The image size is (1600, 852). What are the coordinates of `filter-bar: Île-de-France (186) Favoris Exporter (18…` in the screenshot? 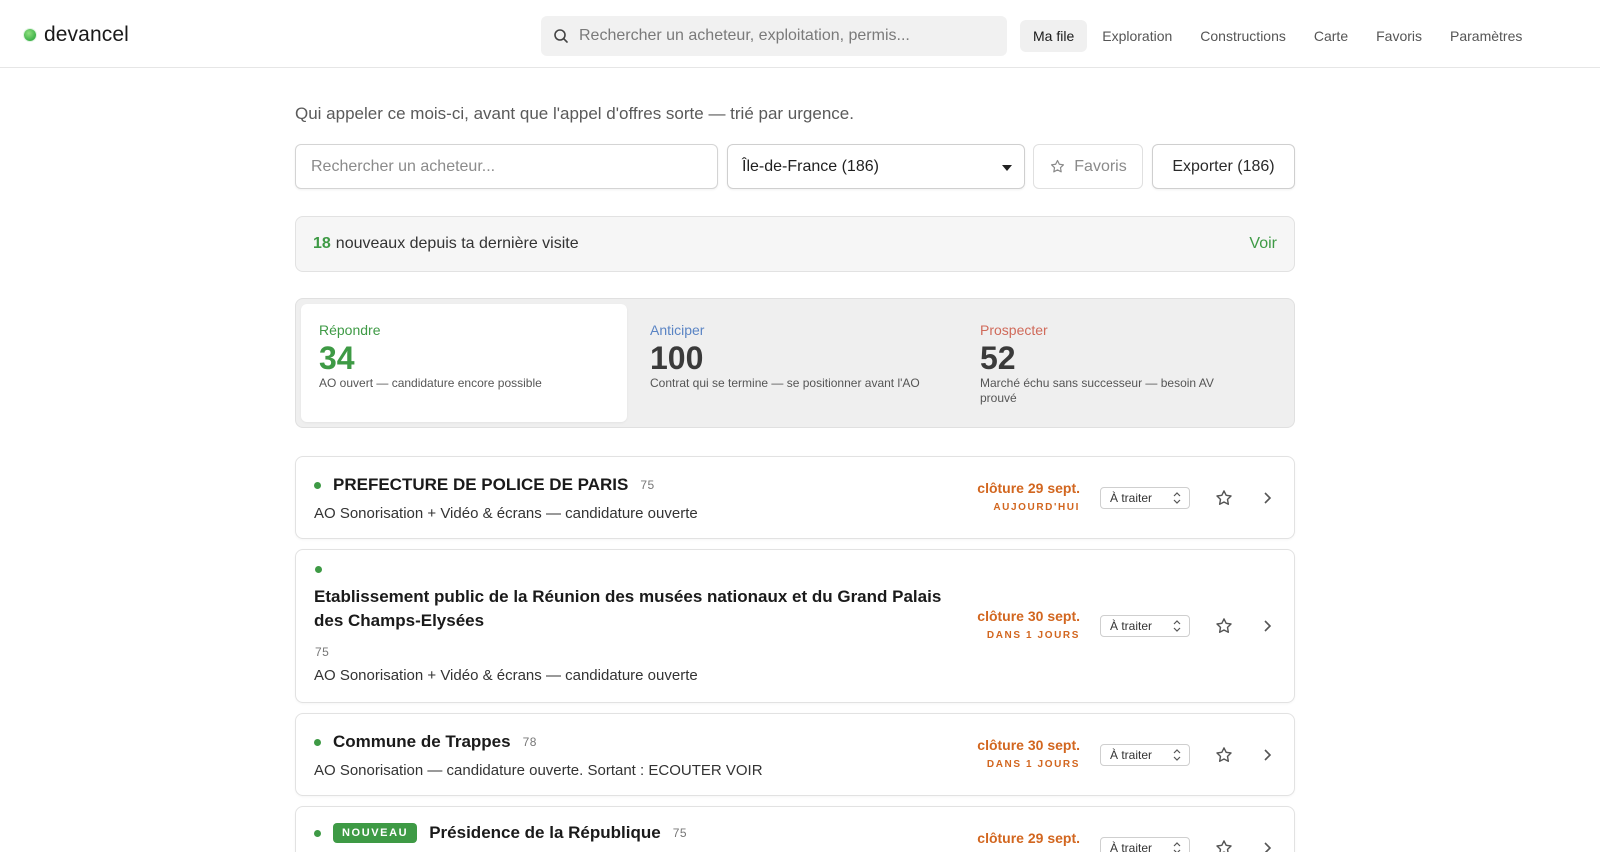 It's located at (795, 167).